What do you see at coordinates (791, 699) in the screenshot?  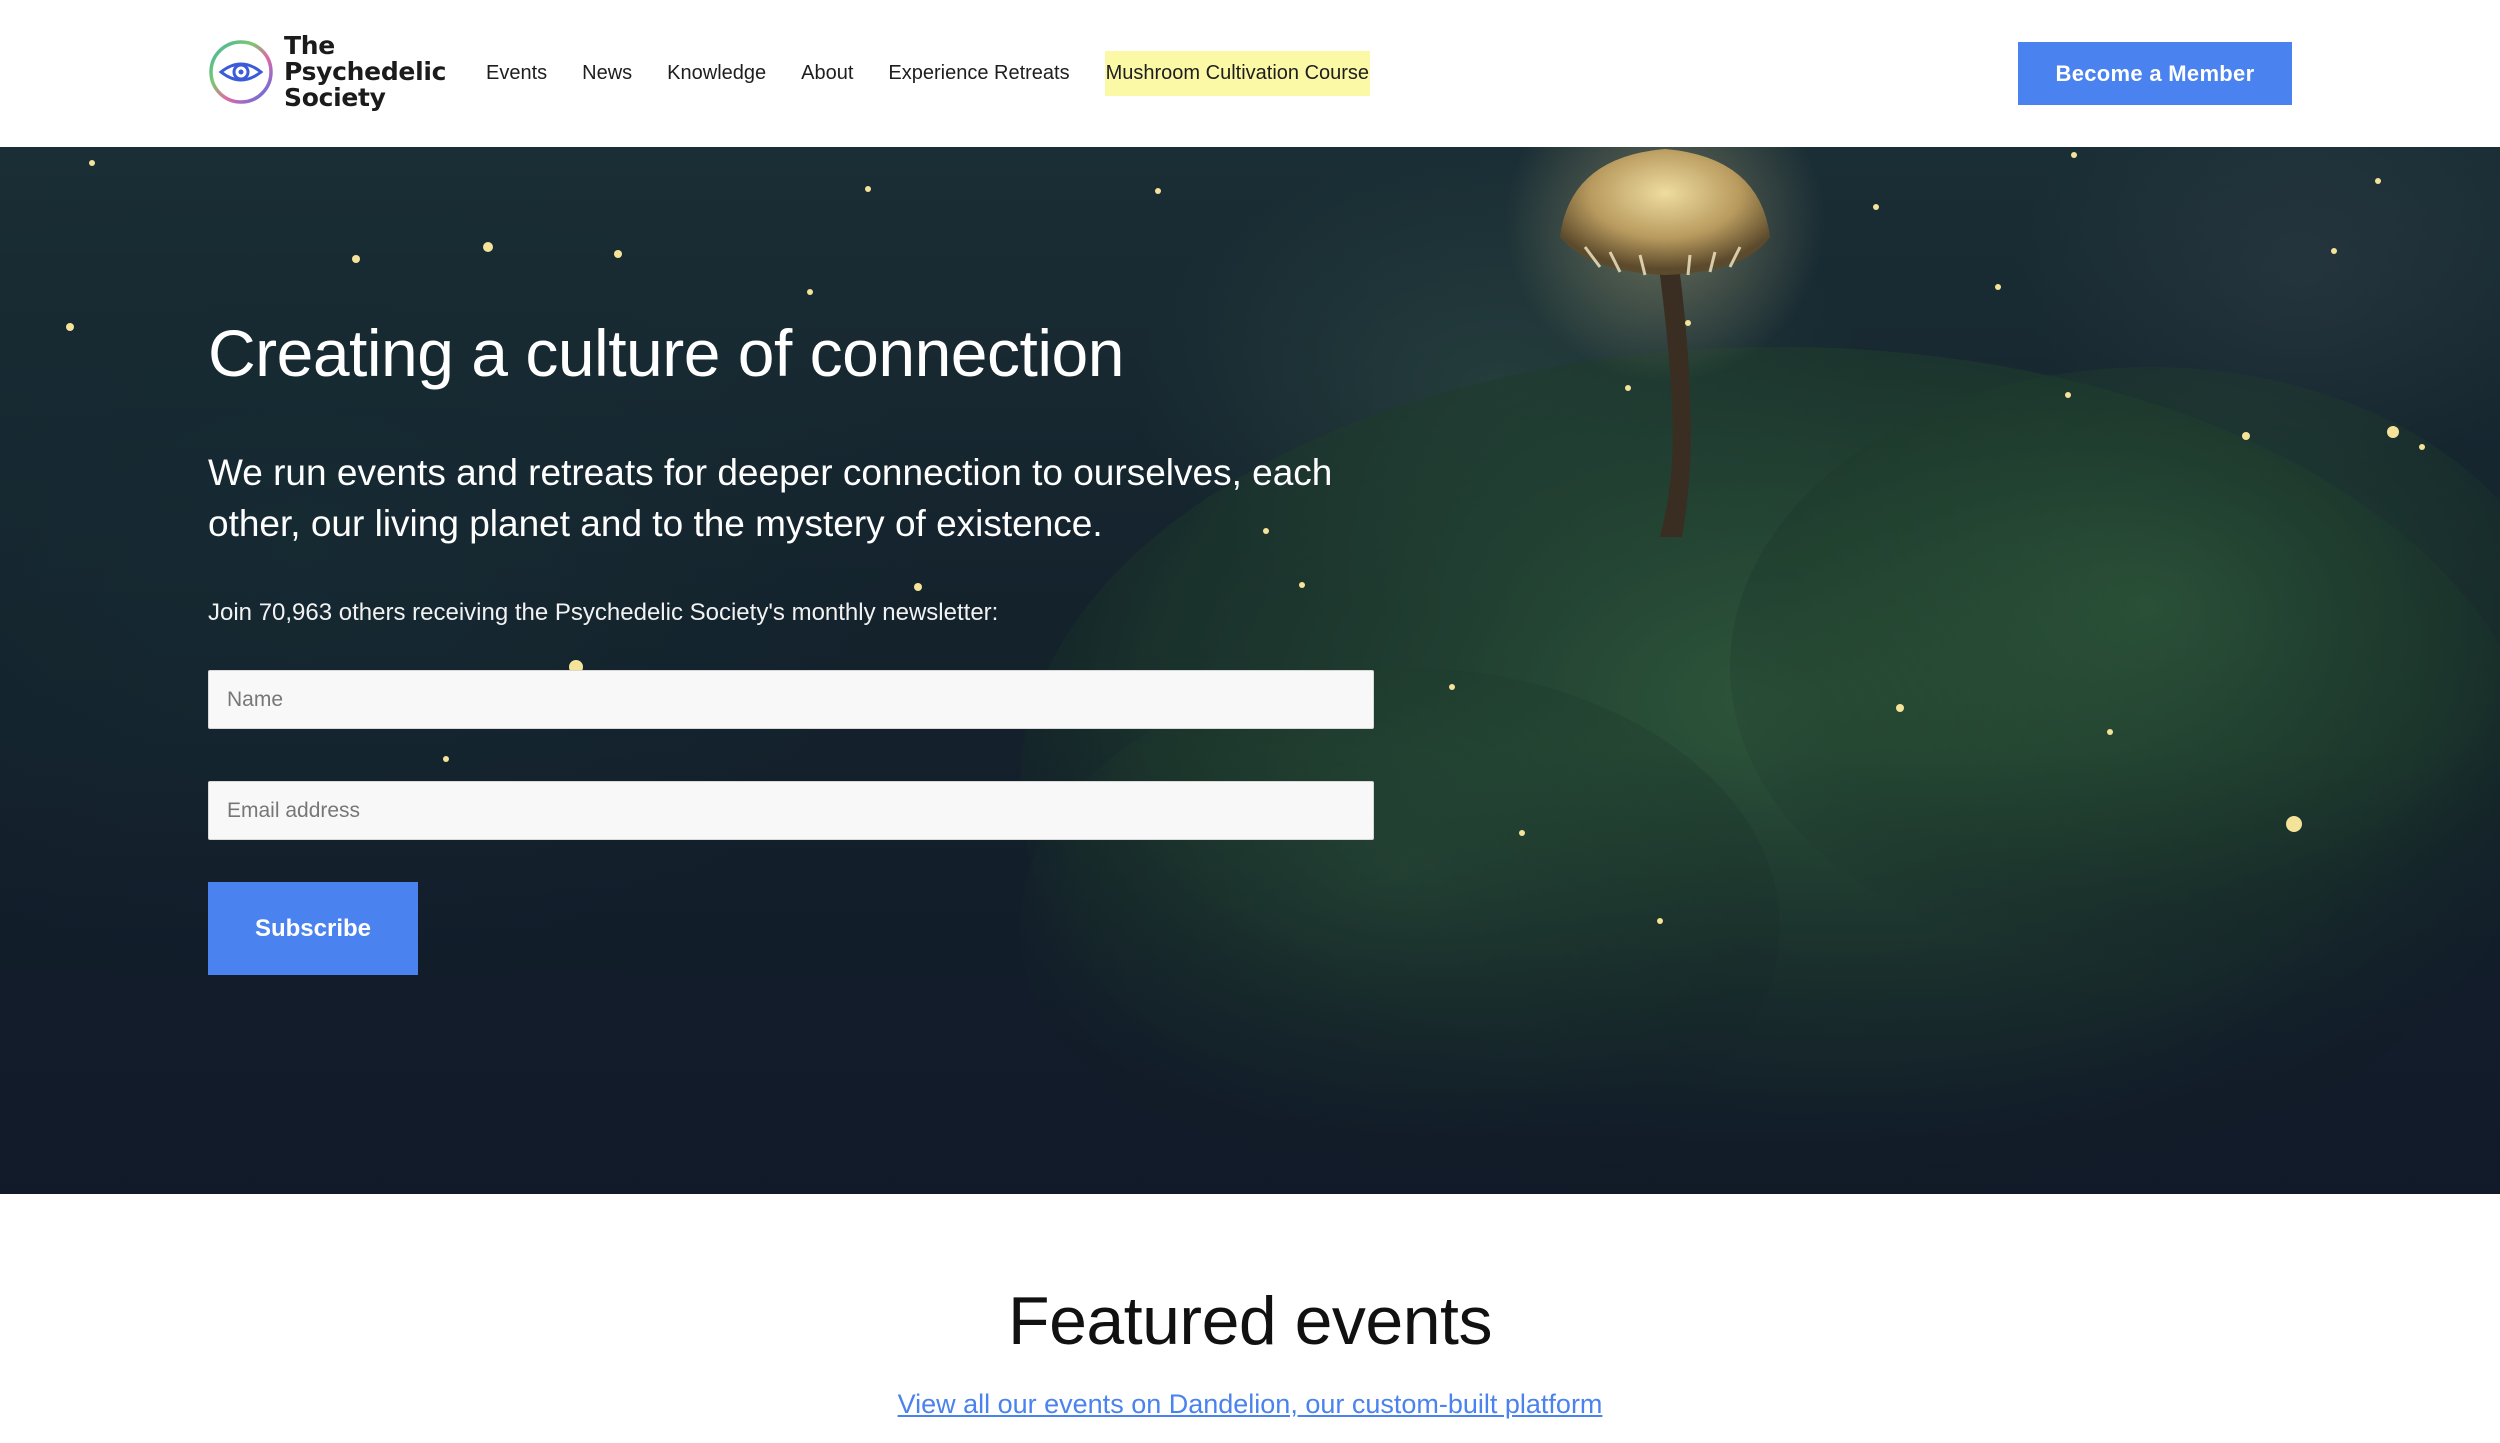 I see `name-input` at bounding box center [791, 699].